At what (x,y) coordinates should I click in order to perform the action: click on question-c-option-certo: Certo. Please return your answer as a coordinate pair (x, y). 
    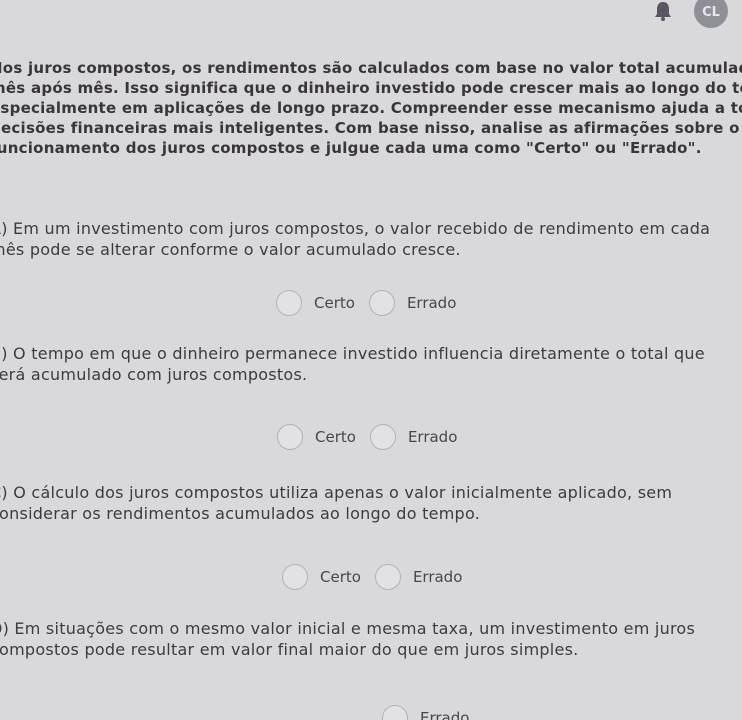
    Looking at the image, I should click on (321, 577).